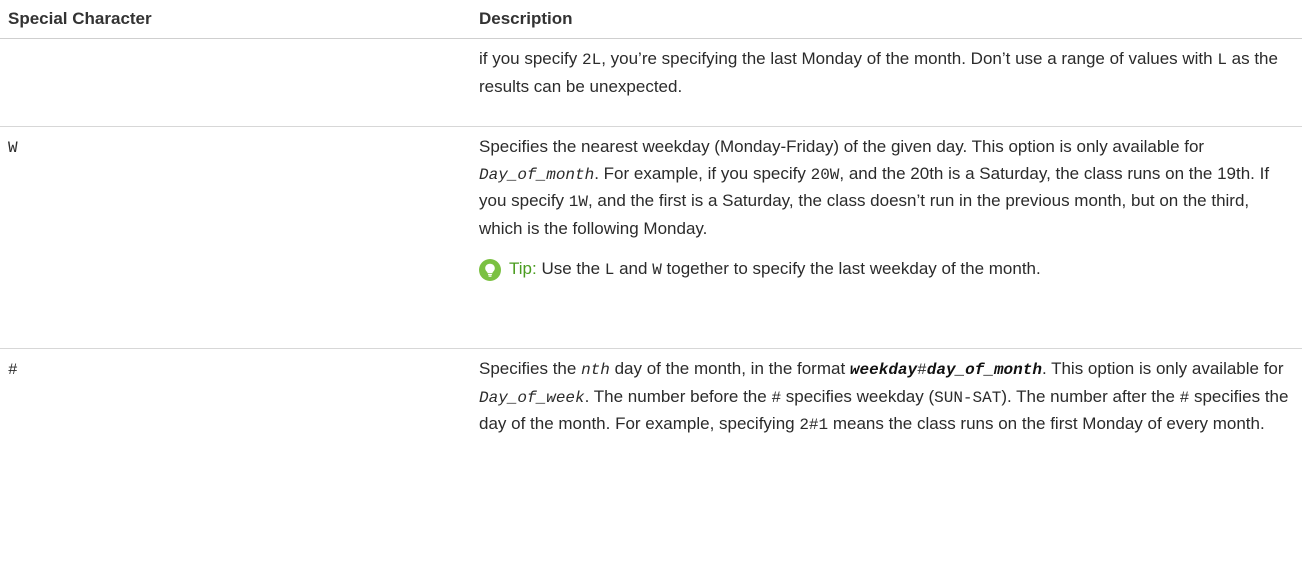 This screenshot has width=1302, height=565. Describe the element at coordinates (678, 396) in the screenshot. I see `text-fragment: . The number before the` at that location.